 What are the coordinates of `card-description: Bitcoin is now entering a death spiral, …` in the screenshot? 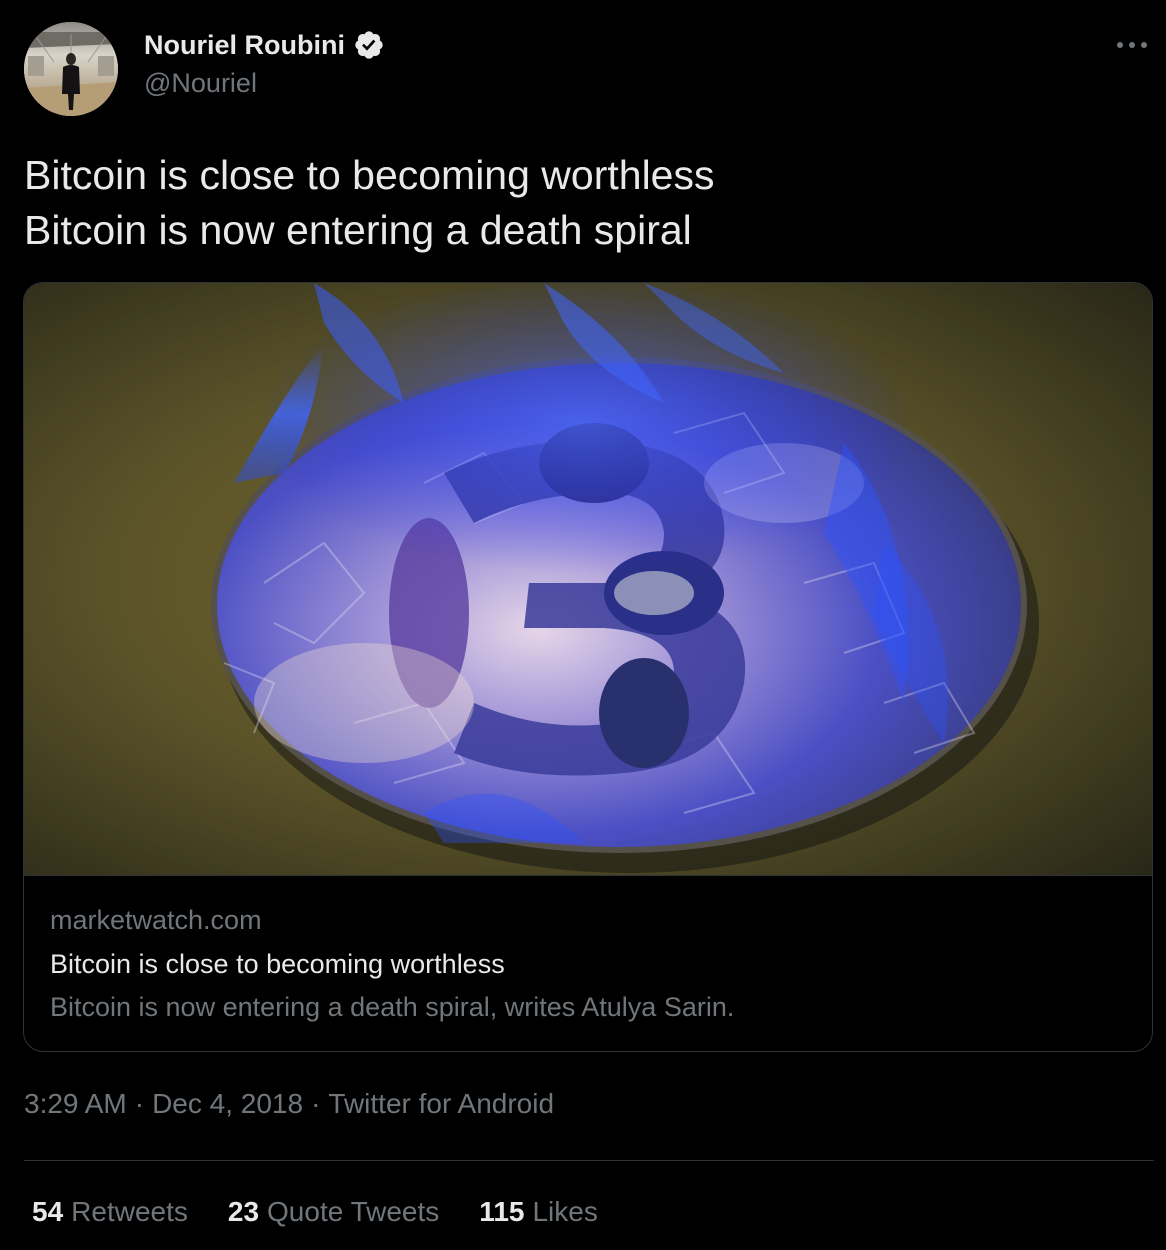 It's located at (392, 1007).